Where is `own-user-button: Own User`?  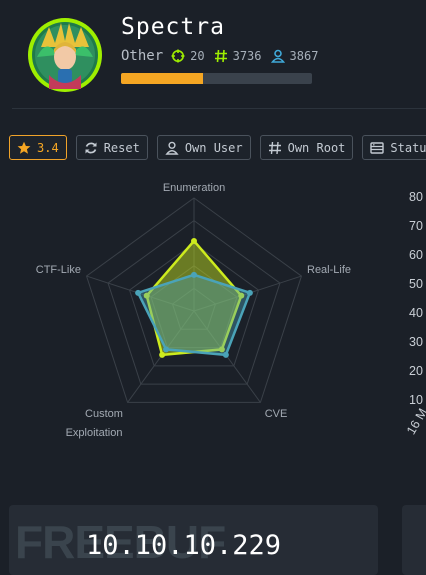
own-user-button: Own User is located at coordinates (203, 147).